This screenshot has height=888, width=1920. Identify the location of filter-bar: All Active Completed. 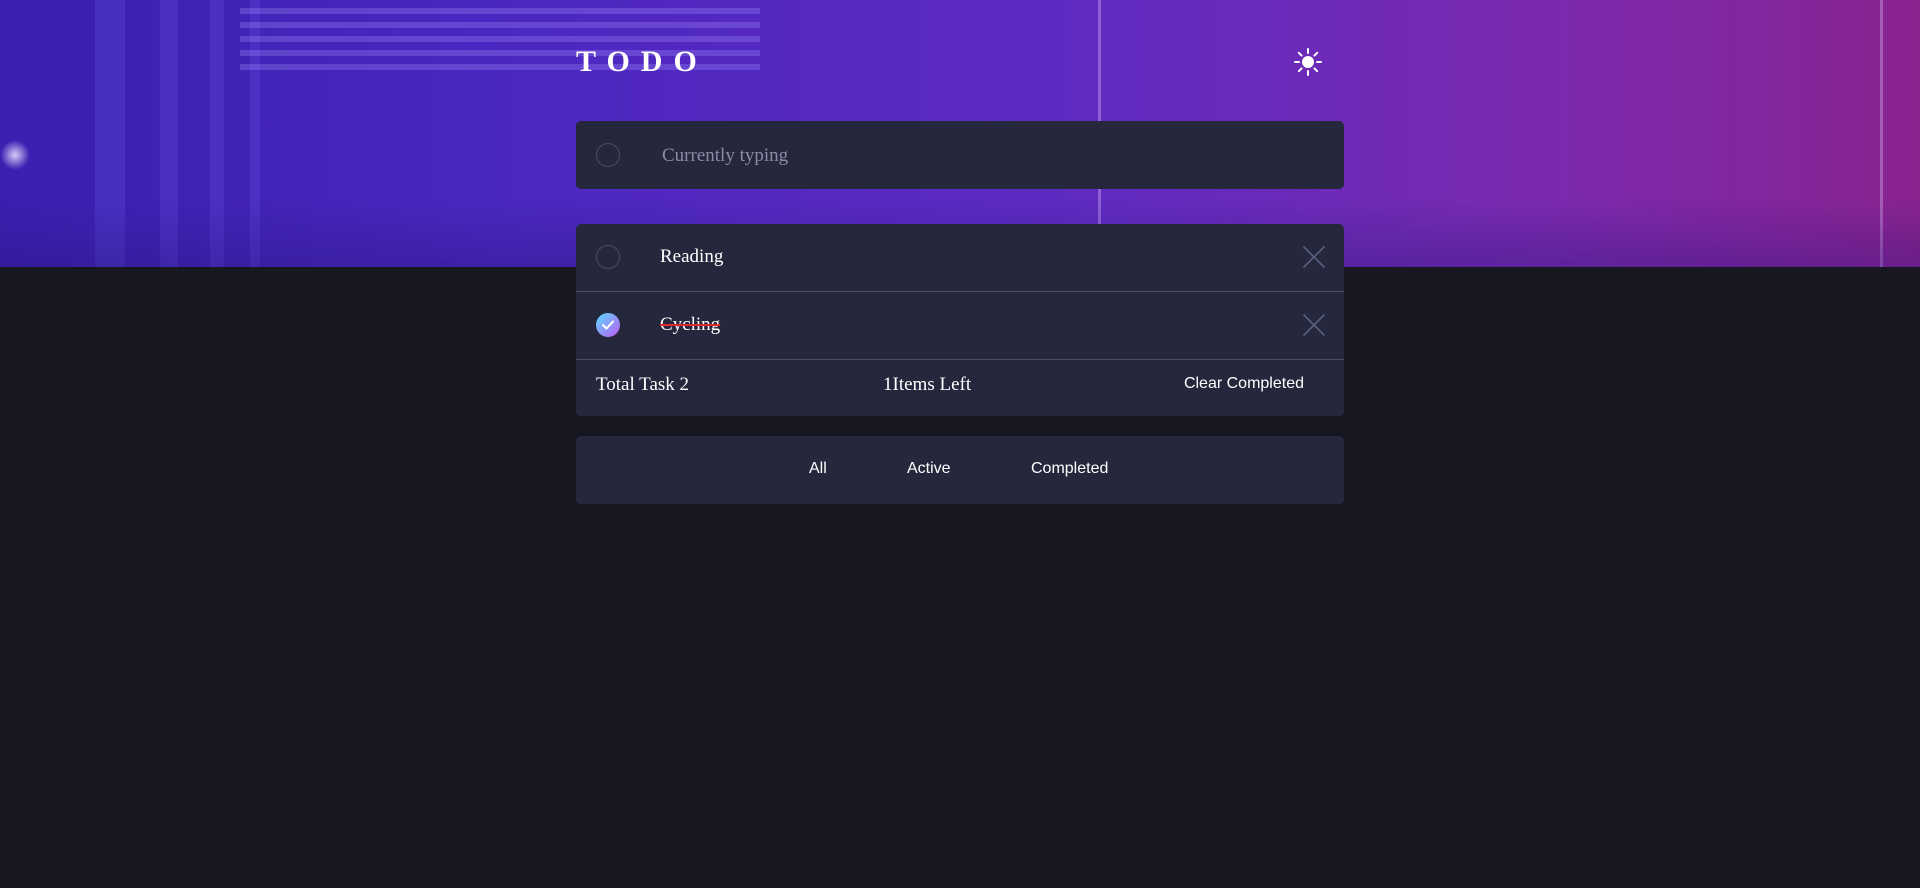
(960, 470).